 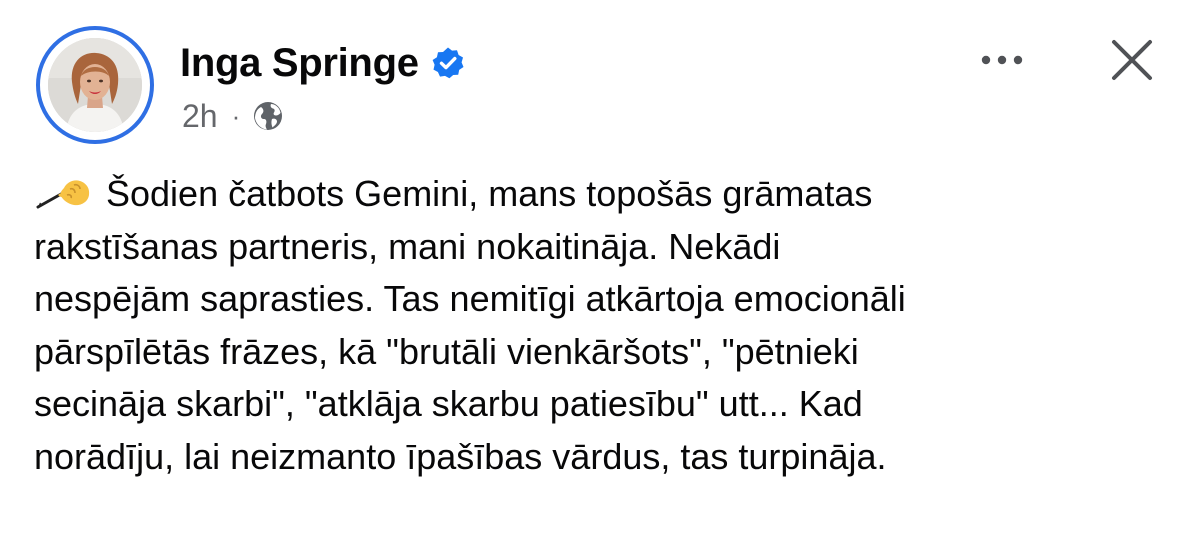 I want to click on author-line: Inga Springe, so click(x=322, y=63).